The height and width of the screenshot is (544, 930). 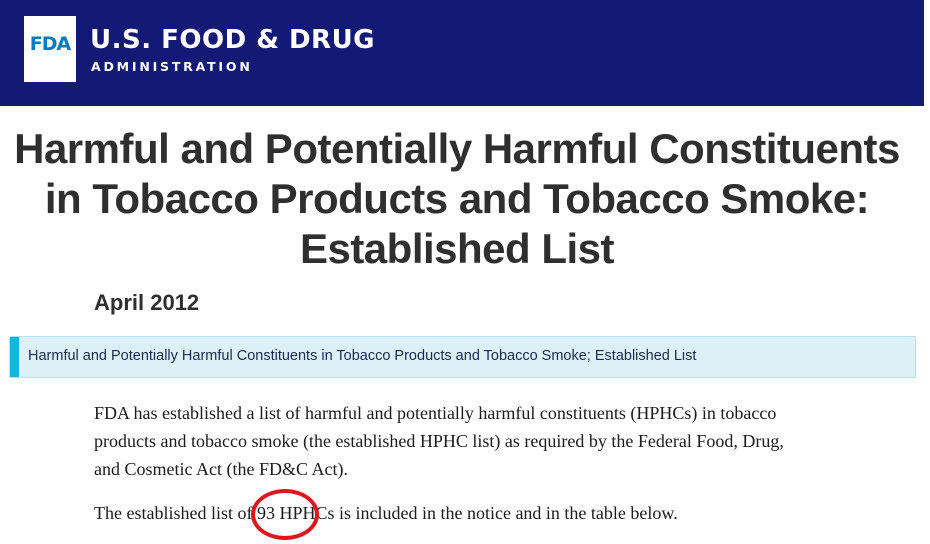 I want to click on agency-subtitle: ADMINISTRATION, so click(x=172, y=66).